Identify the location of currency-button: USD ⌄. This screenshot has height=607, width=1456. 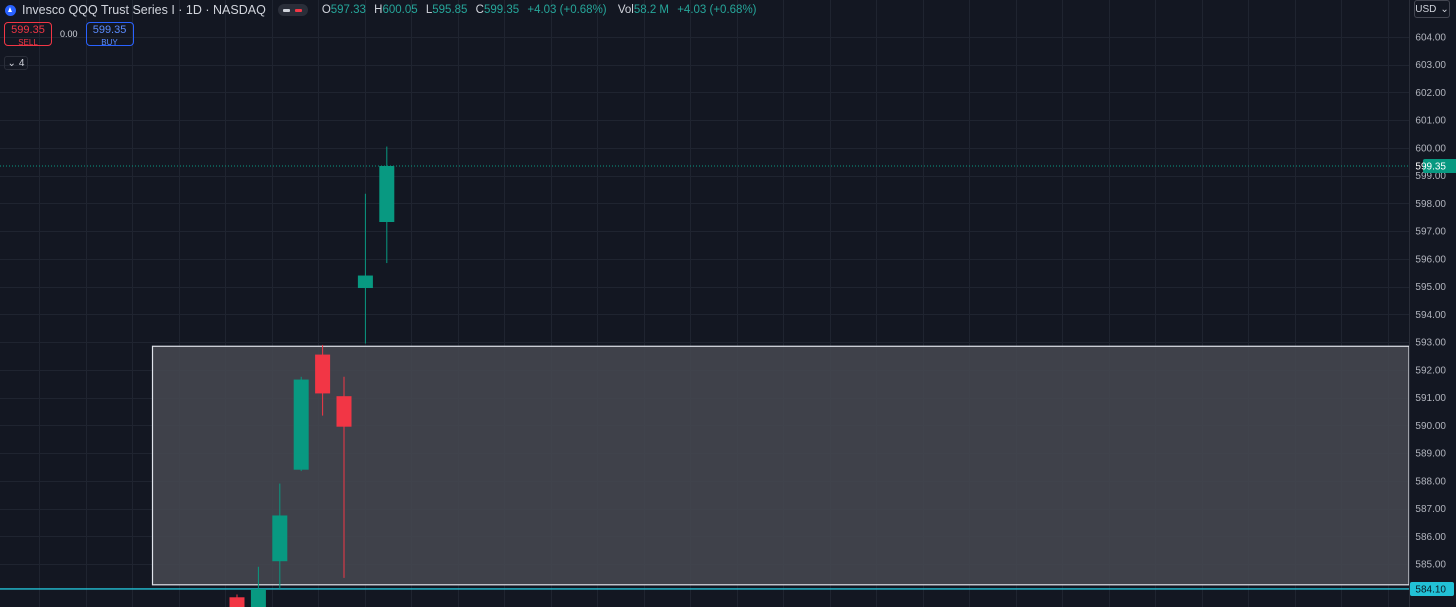
(1432, 9).